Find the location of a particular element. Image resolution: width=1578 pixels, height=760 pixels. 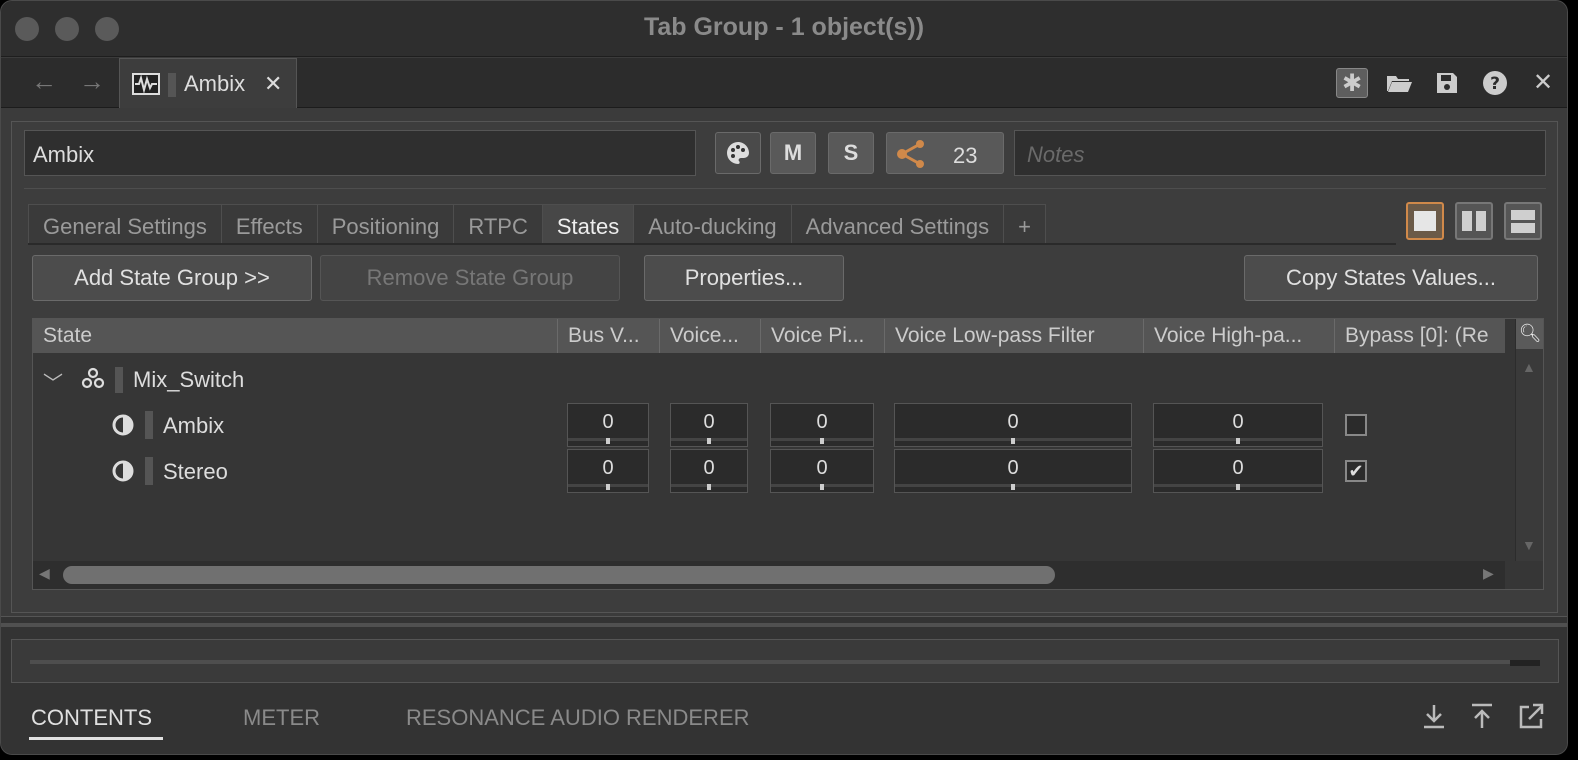

download-icon is located at coordinates (1434, 719).